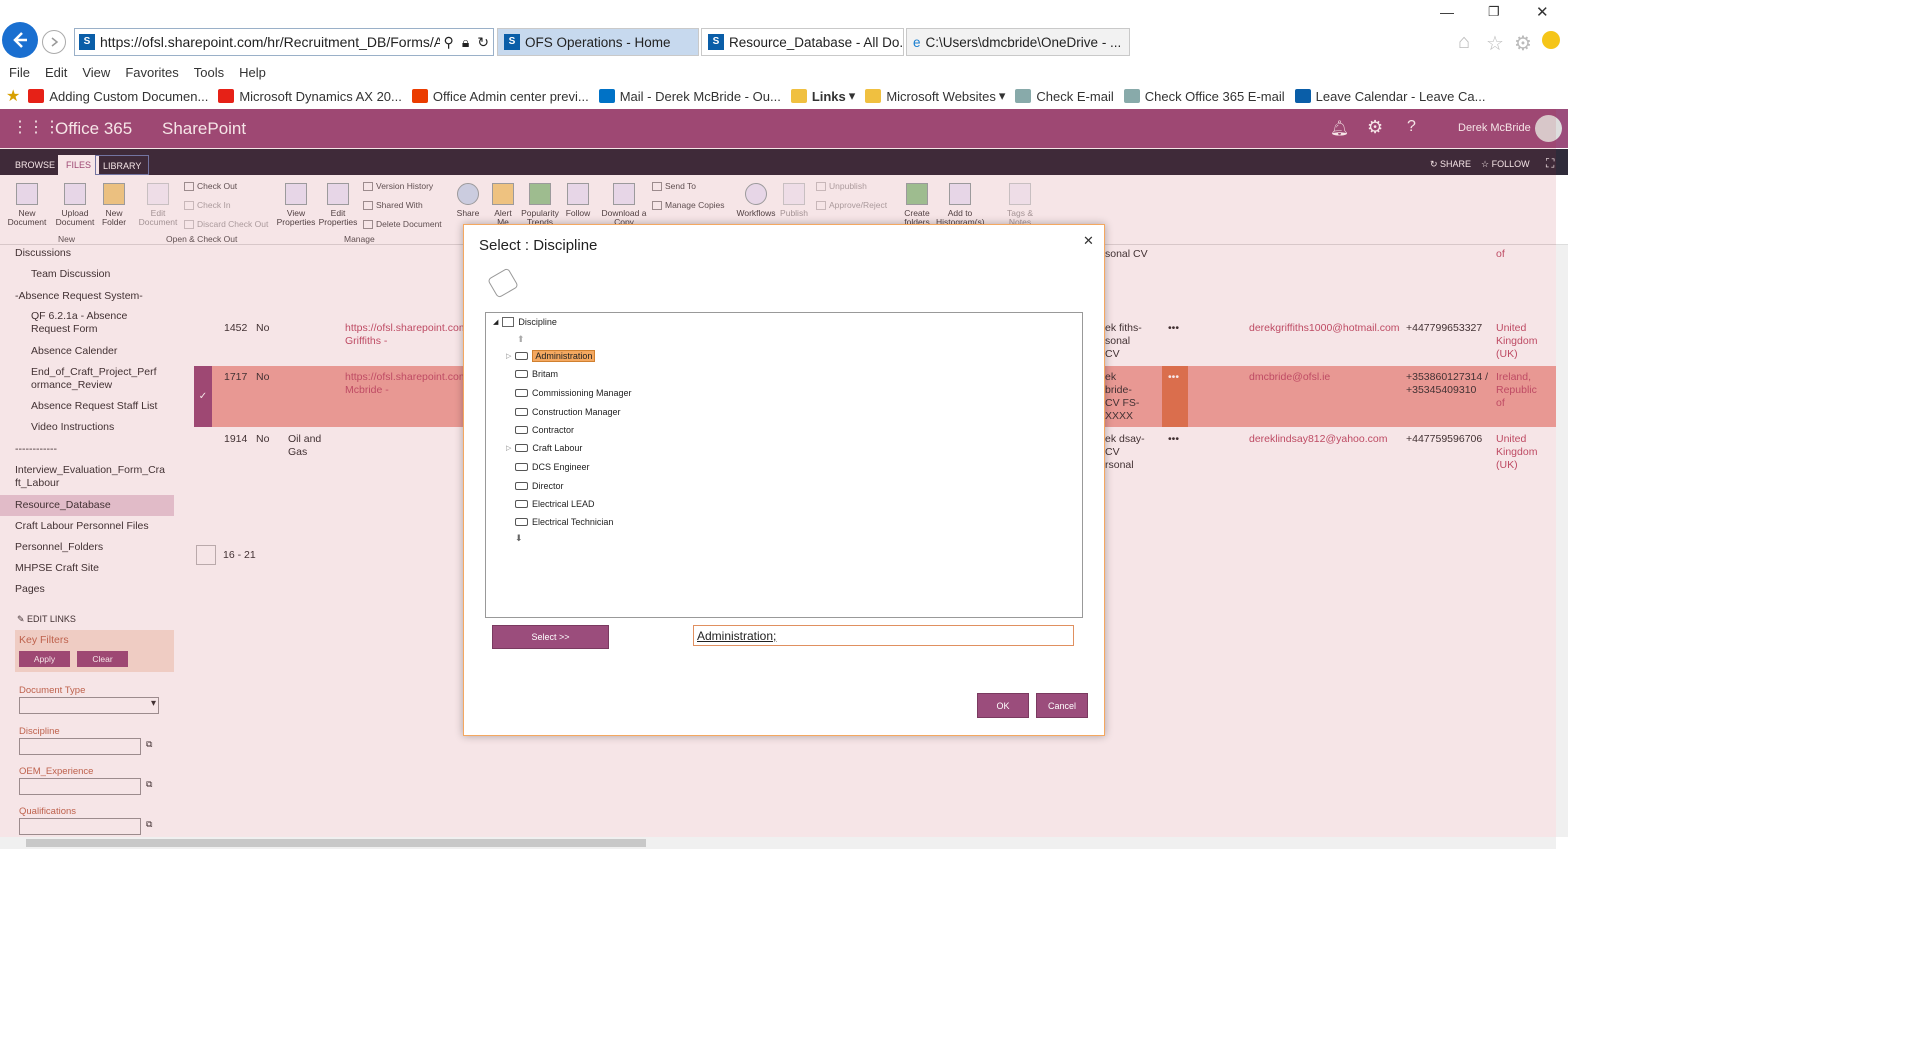 The image size is (1920, 1040). What do you see at coordinates (917, 42) in the screenshot?
I see `ie-icon: e` at bounding box center [917, 42].